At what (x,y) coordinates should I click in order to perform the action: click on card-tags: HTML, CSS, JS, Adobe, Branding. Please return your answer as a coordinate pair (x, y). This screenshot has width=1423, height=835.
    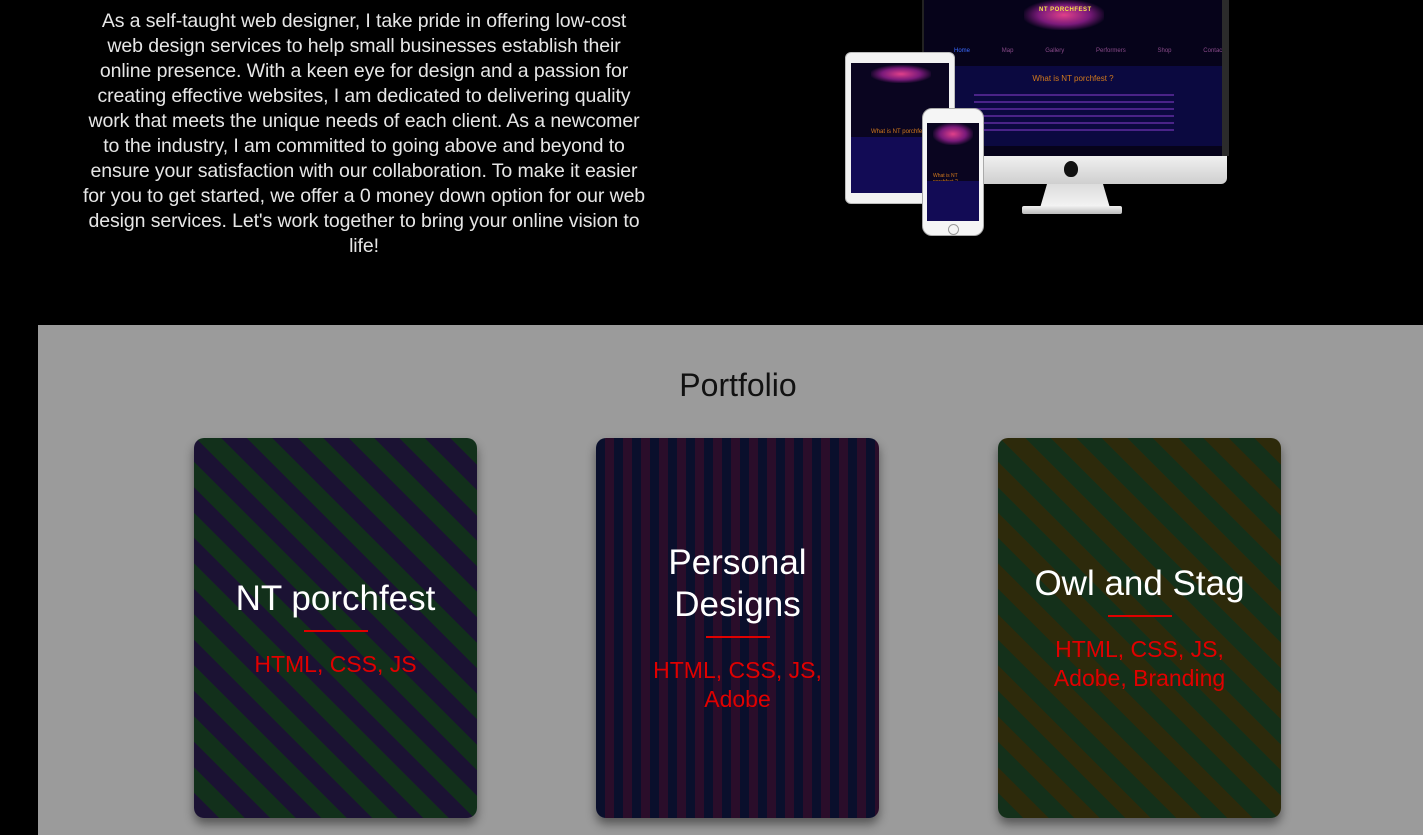
    Looking at the image, I should click on (1139, 663).